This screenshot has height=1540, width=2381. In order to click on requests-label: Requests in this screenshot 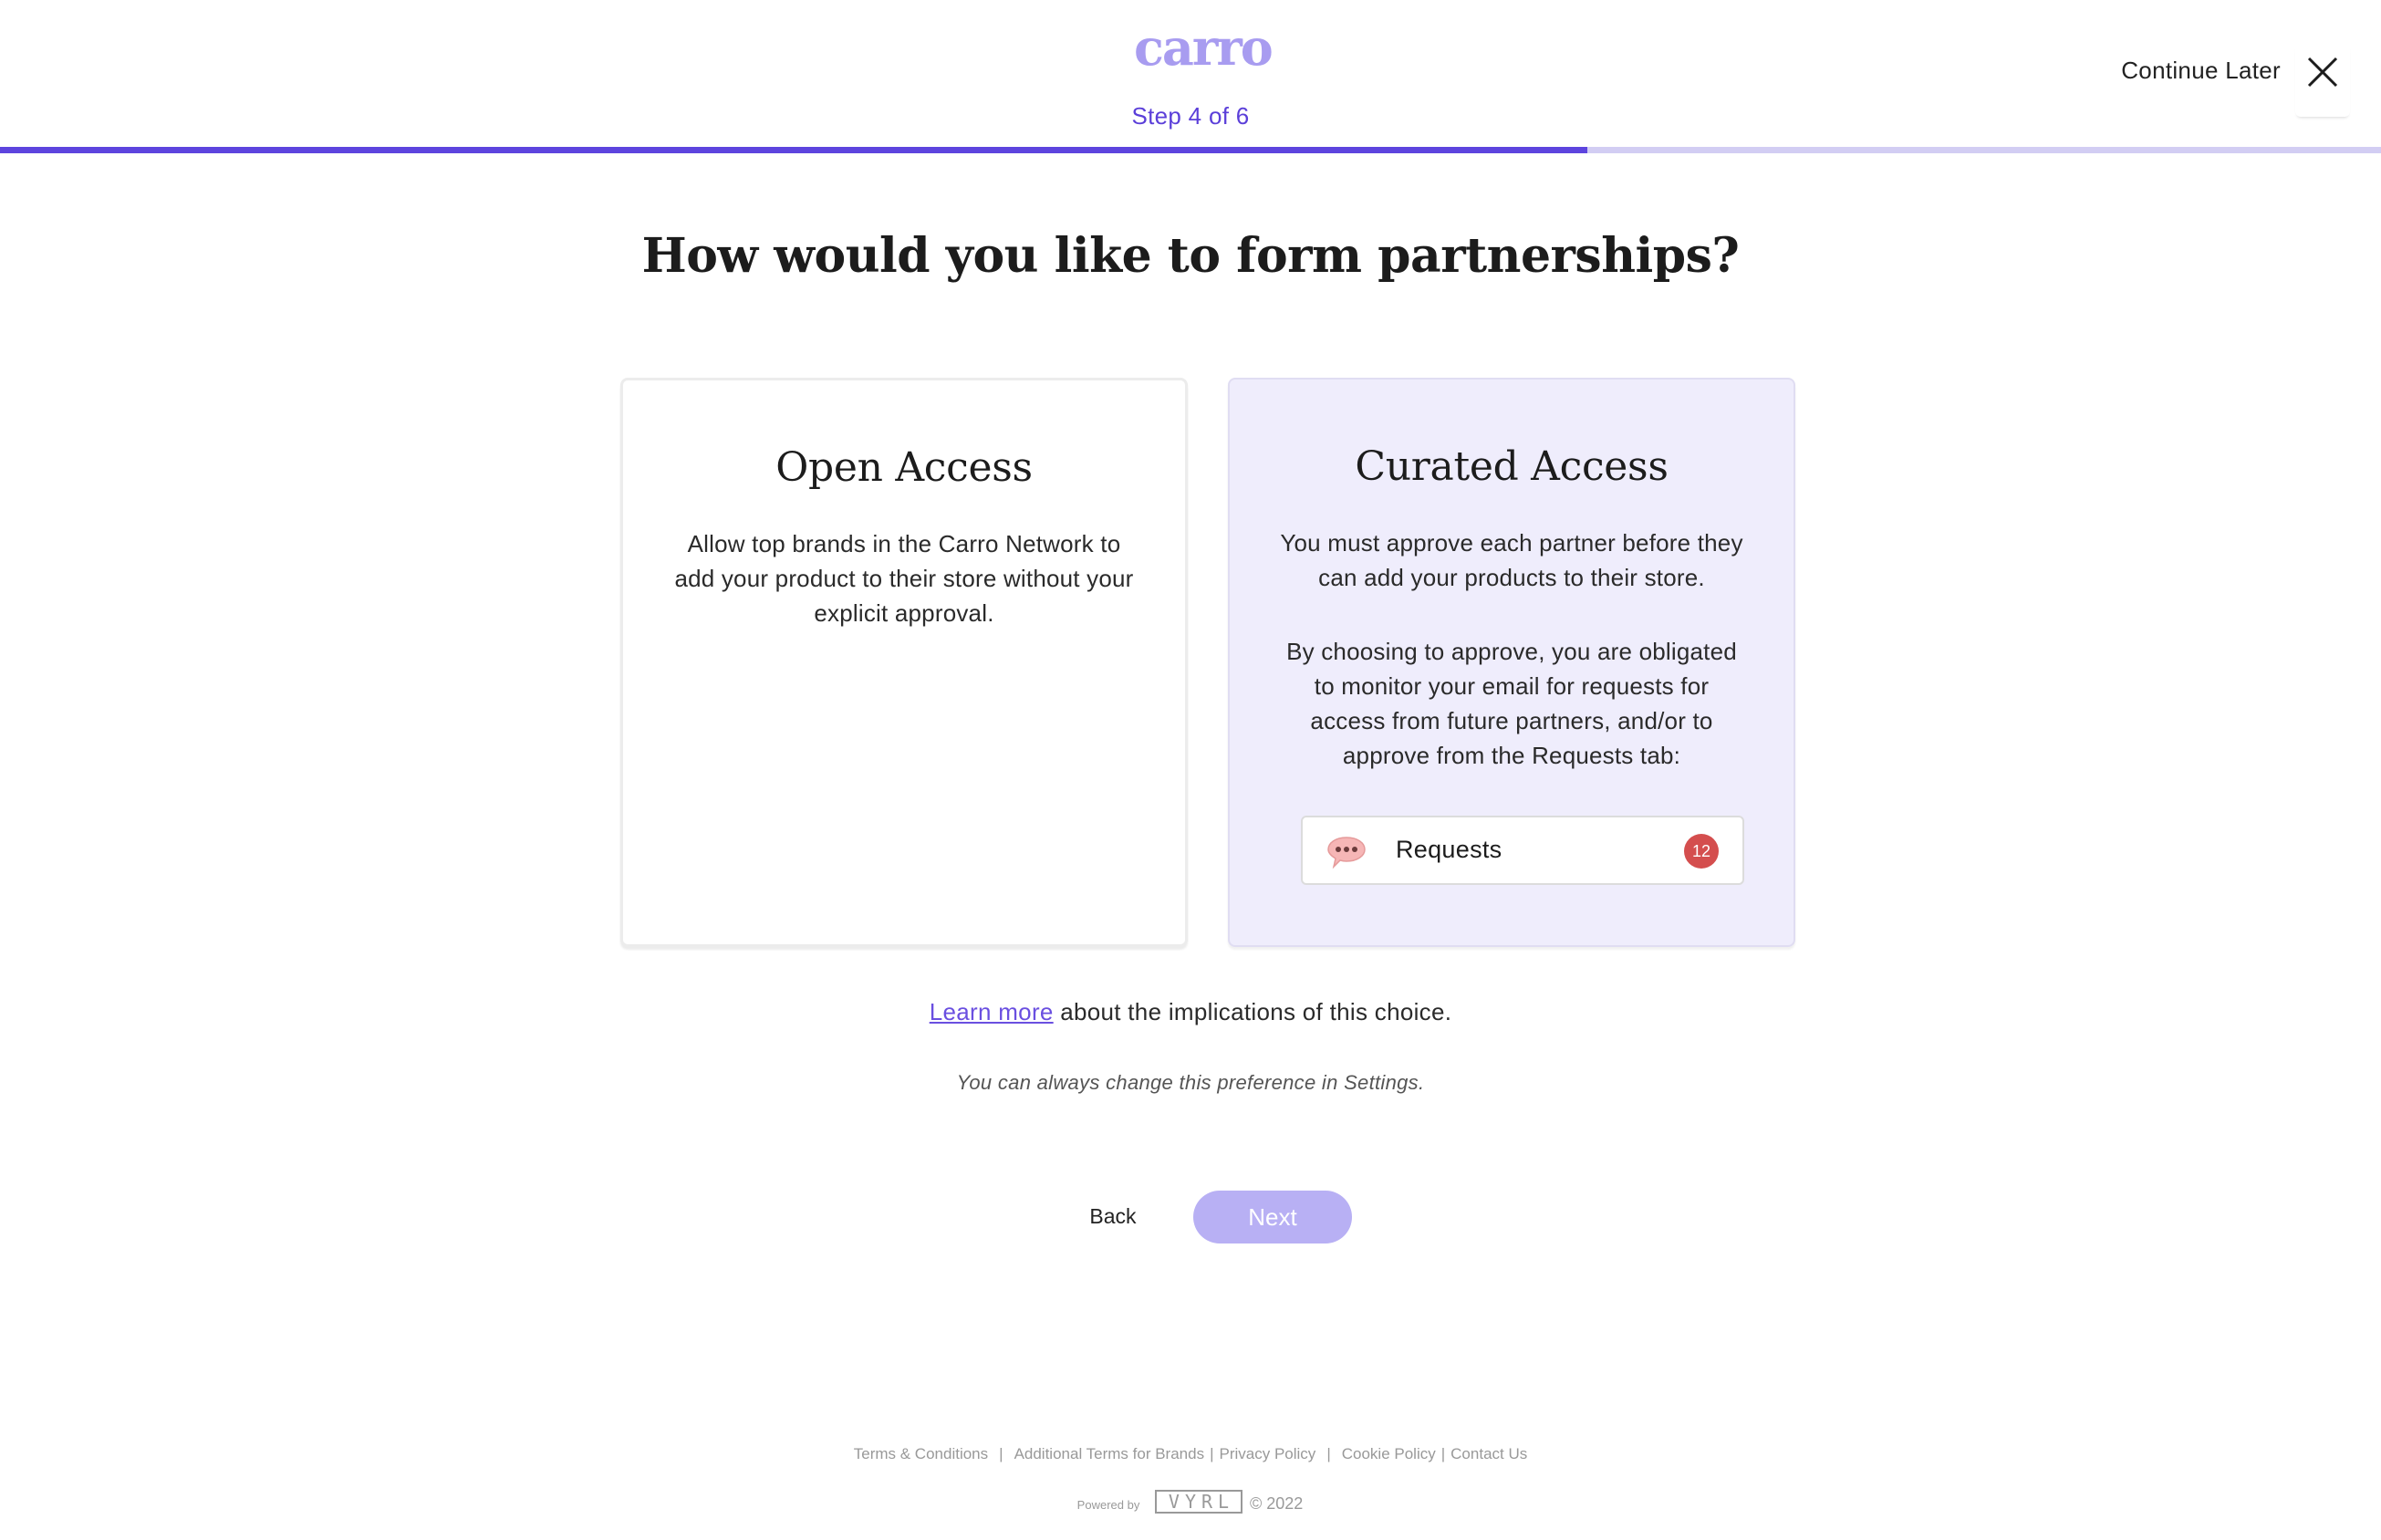, I will do `click(1449, 849)`.